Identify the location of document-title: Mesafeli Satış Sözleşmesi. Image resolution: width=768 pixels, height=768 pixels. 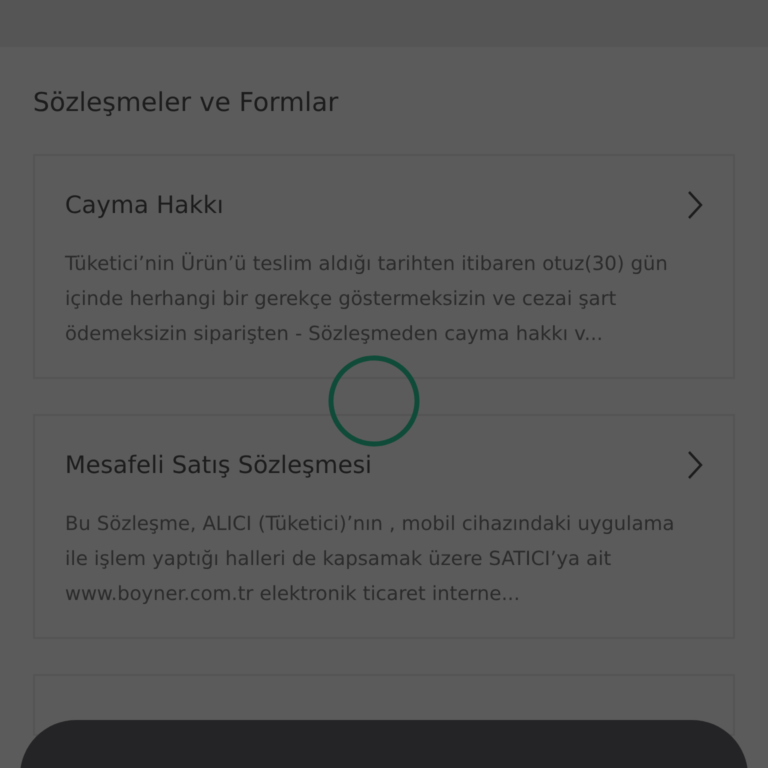
(218, 465).